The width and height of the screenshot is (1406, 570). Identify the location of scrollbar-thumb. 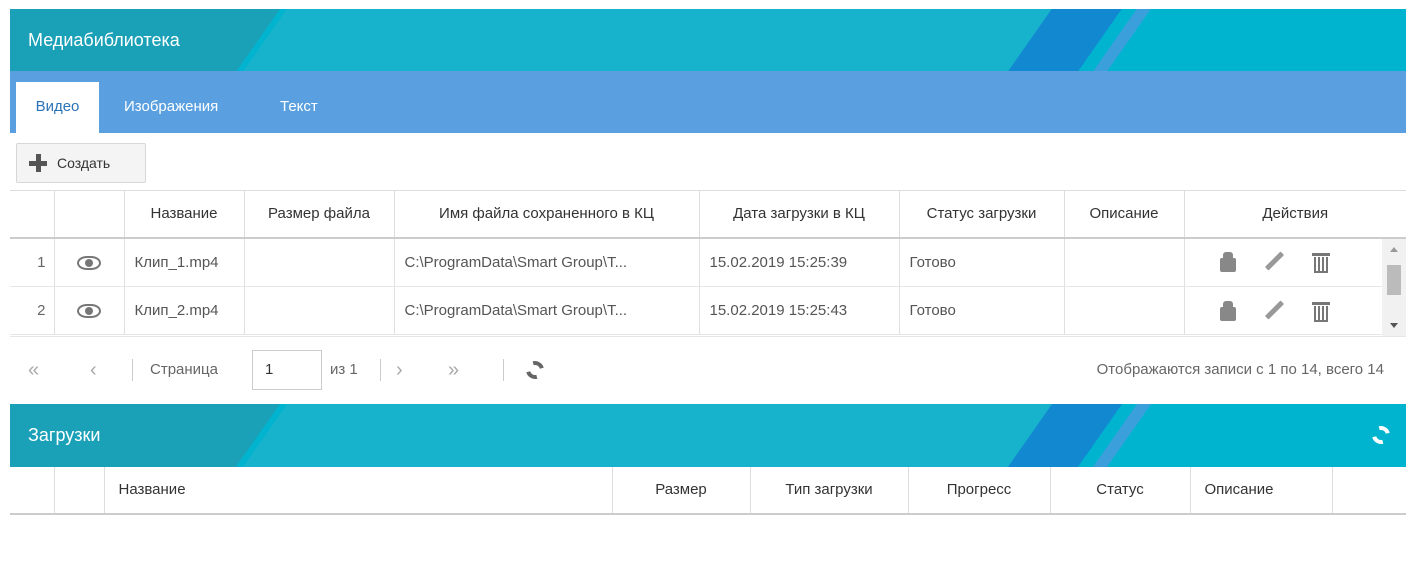
(1394, 279).